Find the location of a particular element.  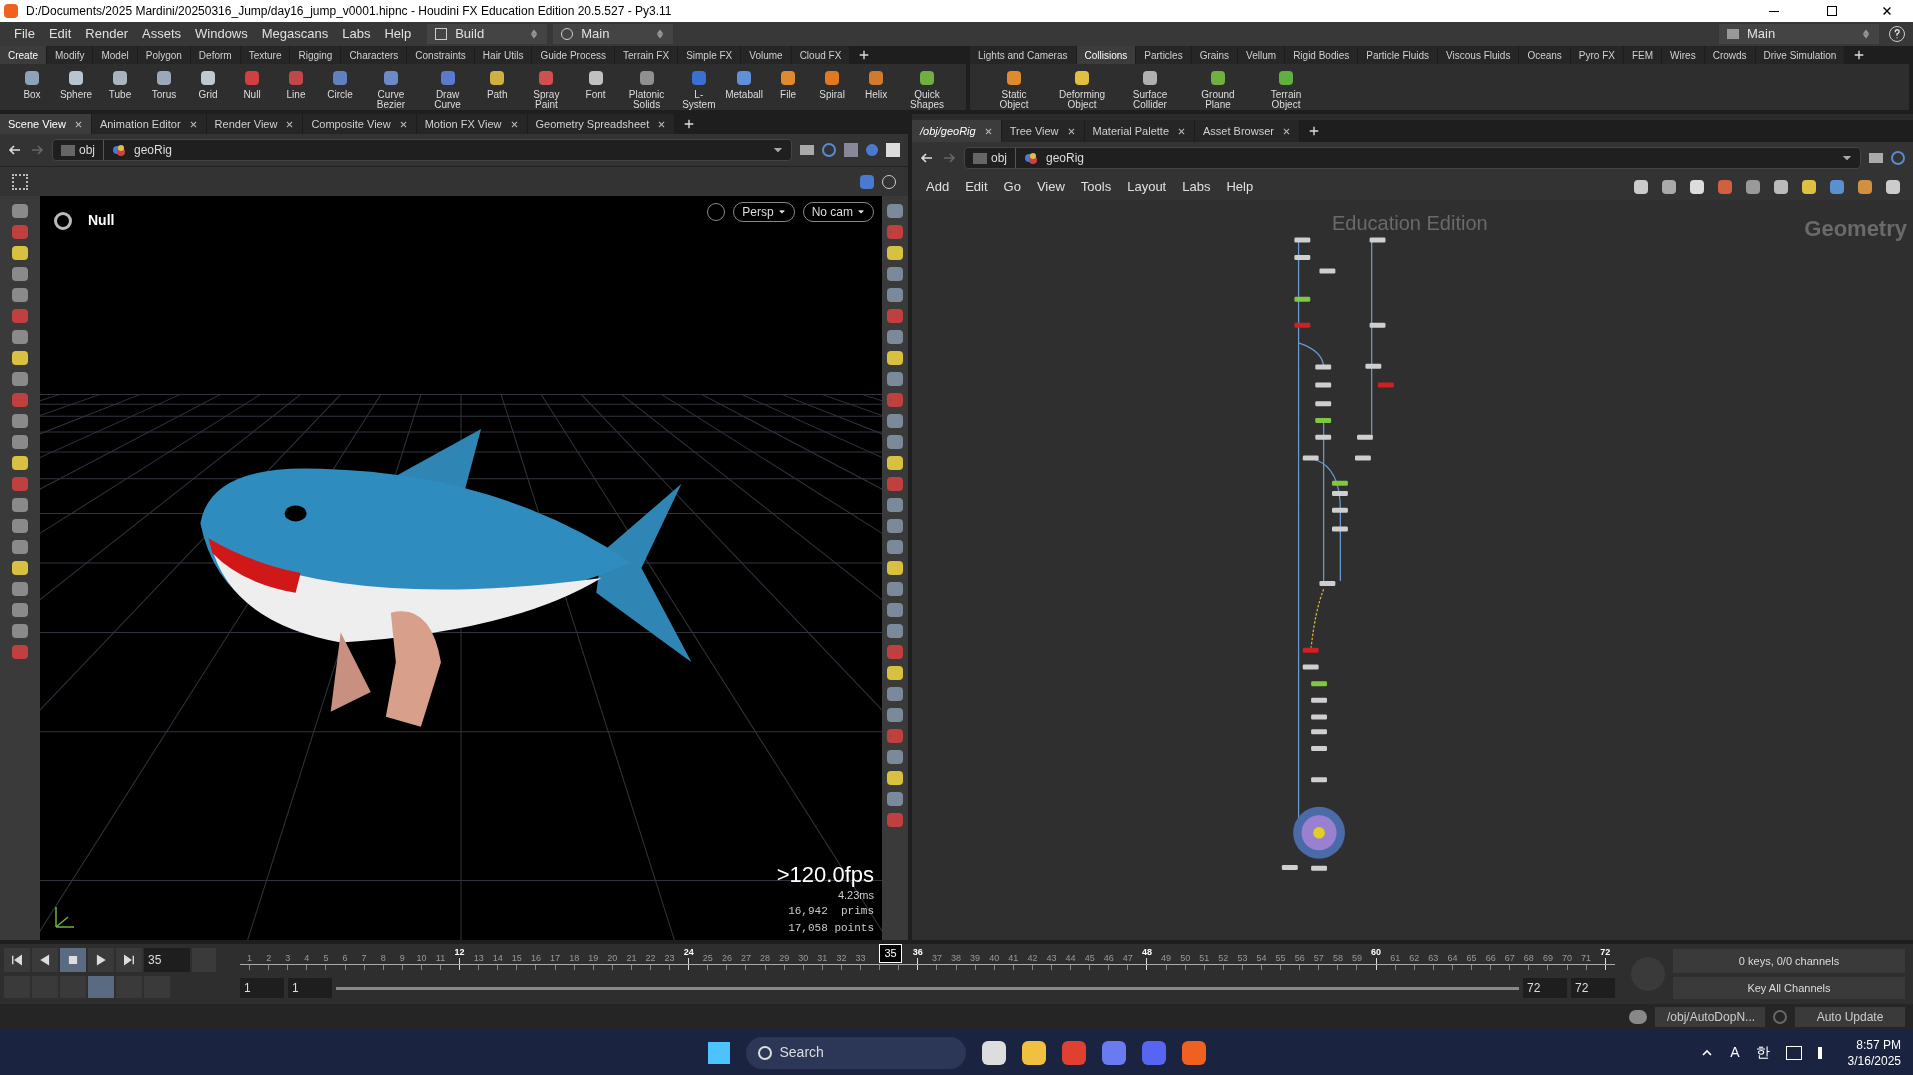

range-slider-fill is located at coordinates (927, 988).